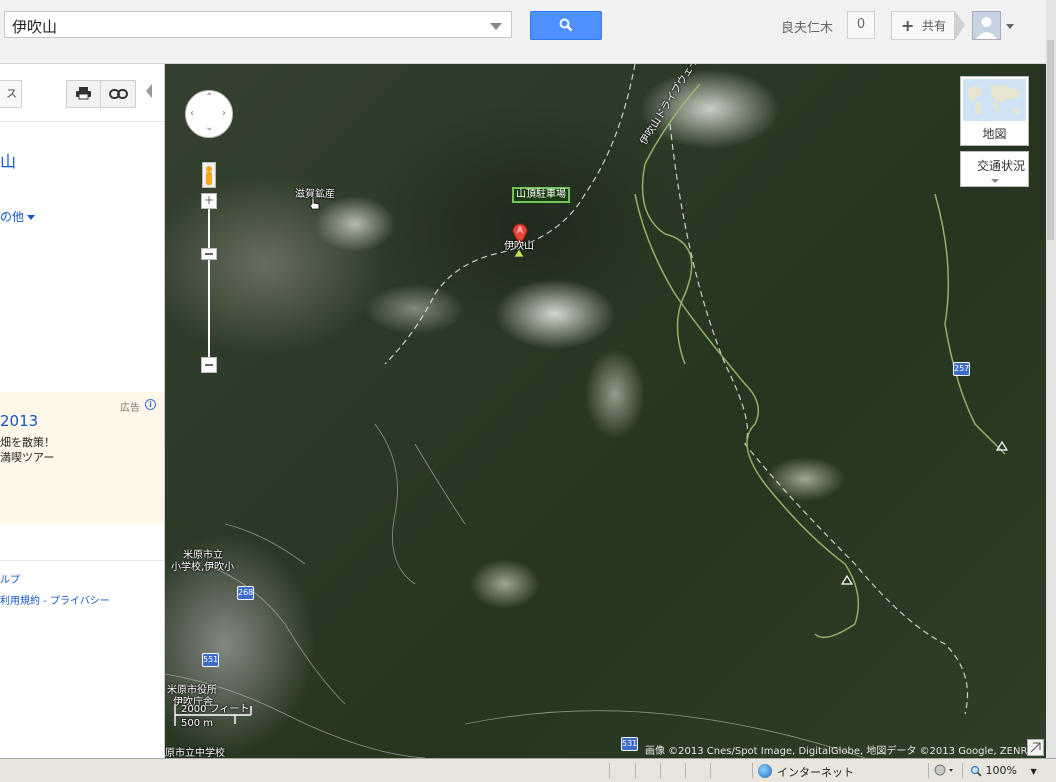 The height and width of the screenshot is (782, 1056). I want to click on protected-mode-icon, so click(945, 770).